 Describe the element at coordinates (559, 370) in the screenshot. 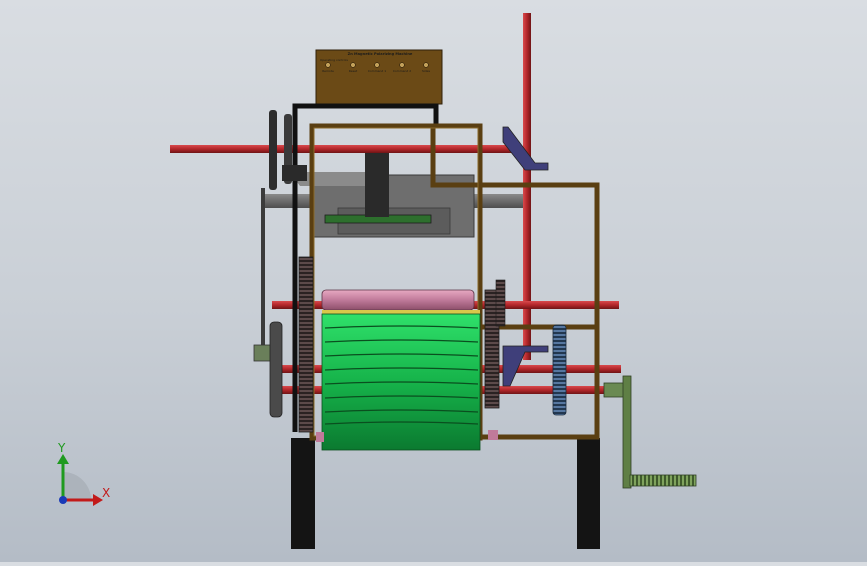

I see `blue-gear` at that location.